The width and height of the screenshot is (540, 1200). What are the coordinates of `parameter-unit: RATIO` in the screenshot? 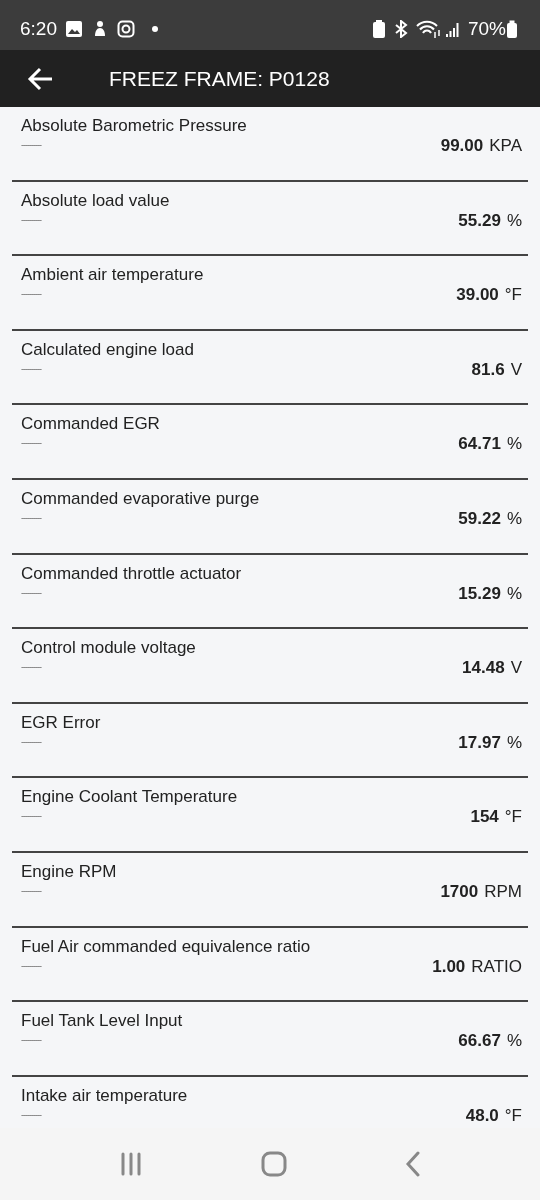 It's located at (496, 966).